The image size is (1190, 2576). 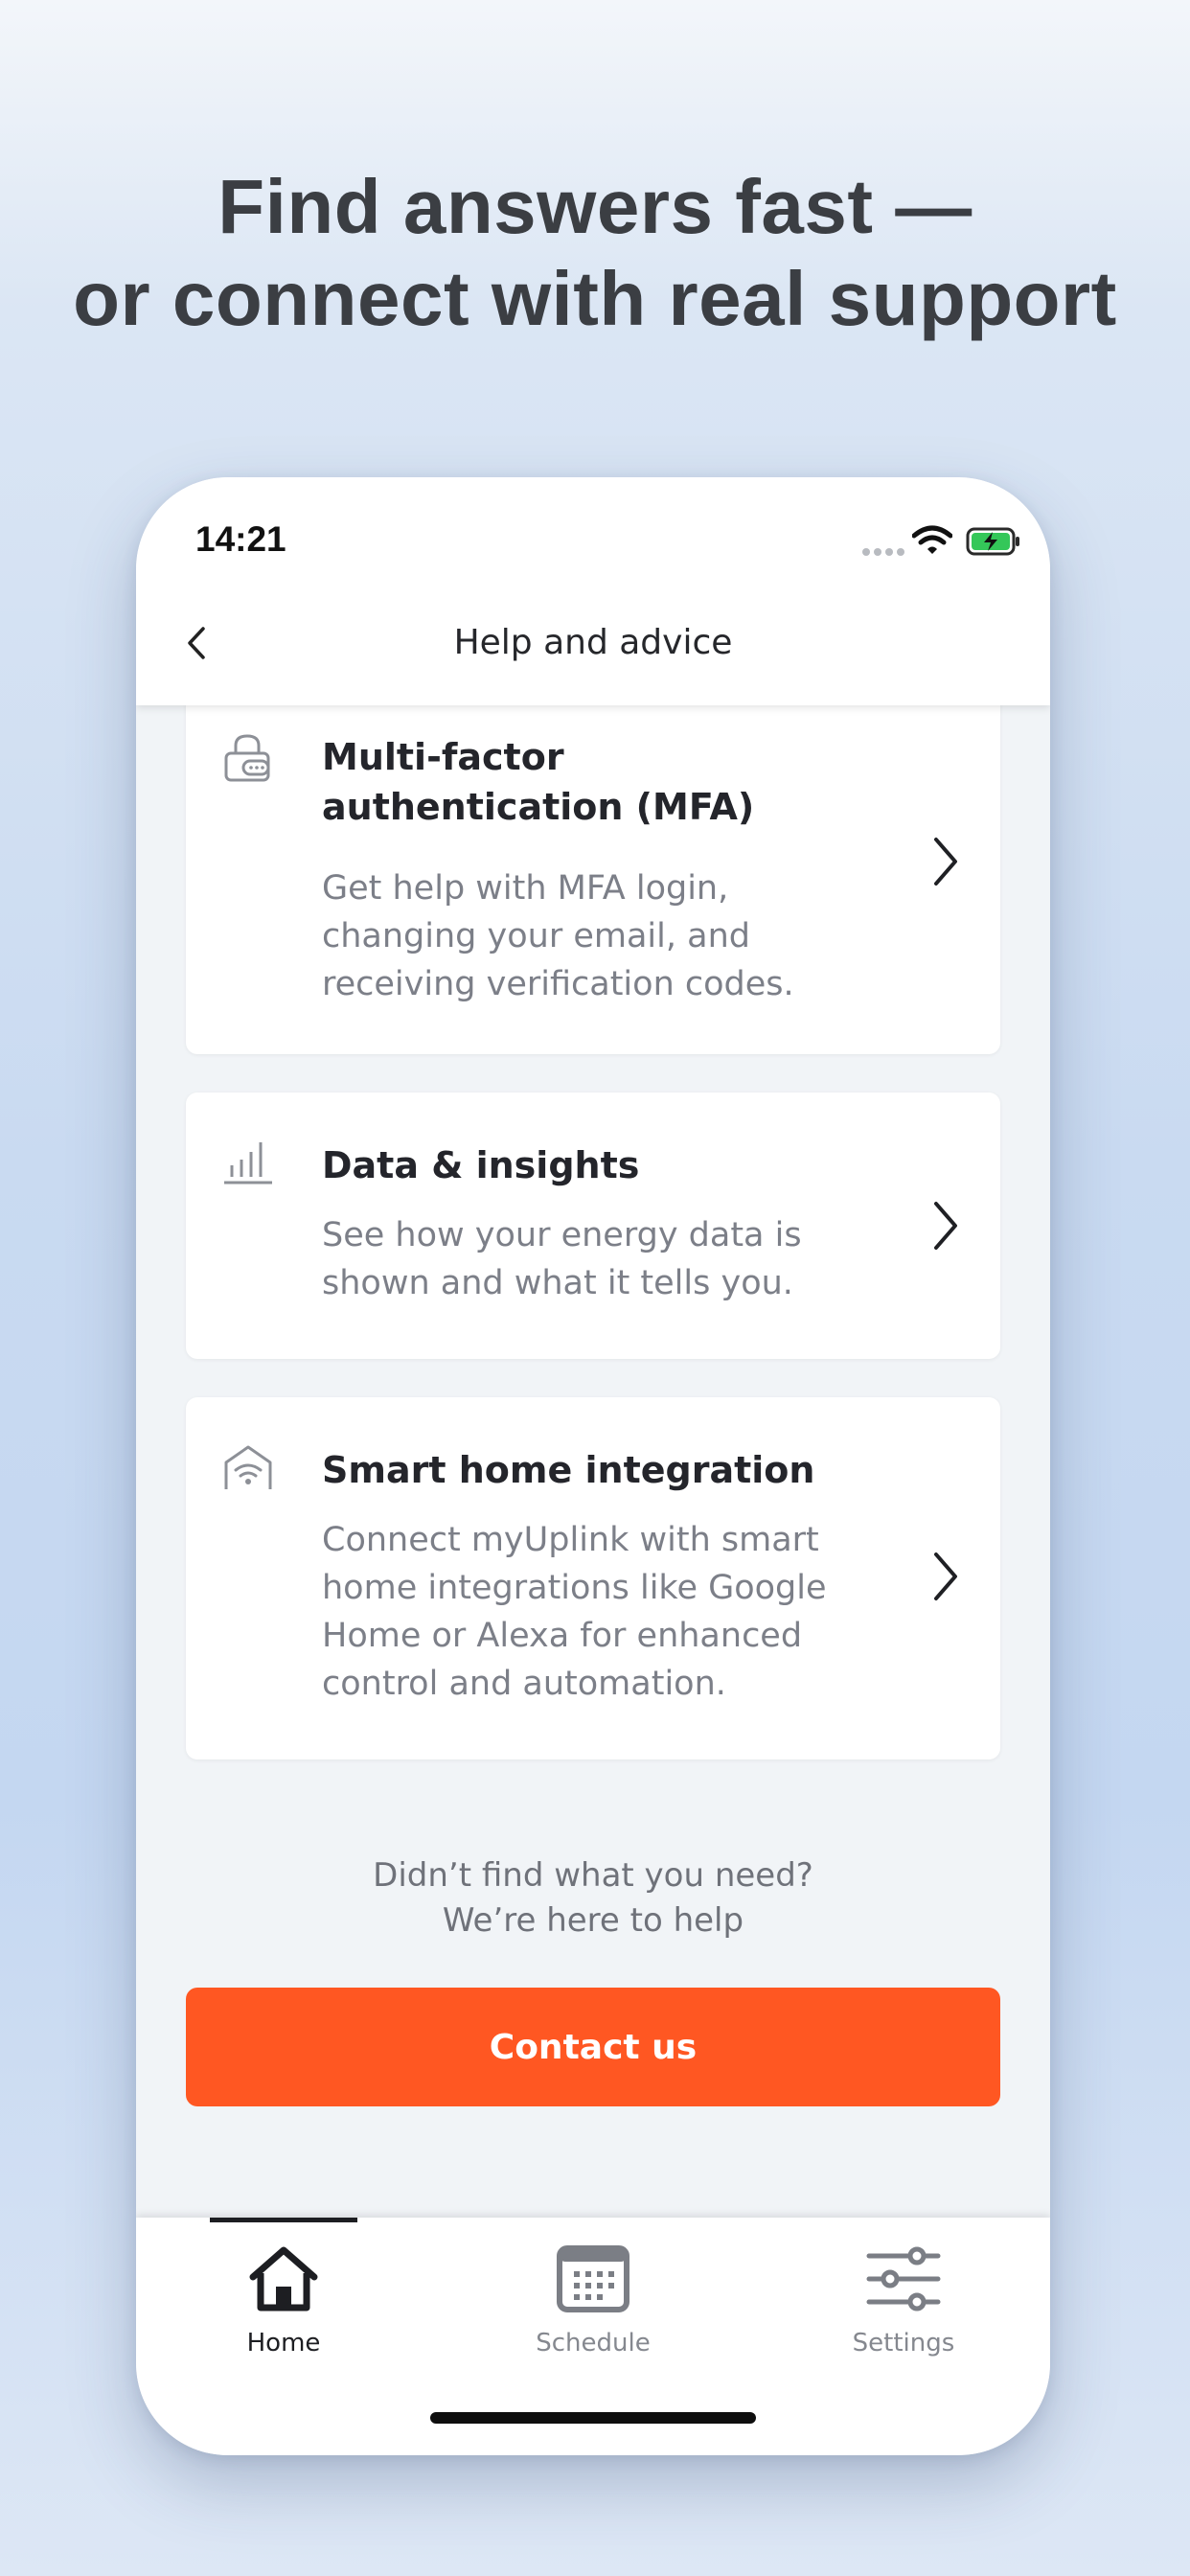 I want to click on tab-label: Settings, so click(x=904, y=2343).